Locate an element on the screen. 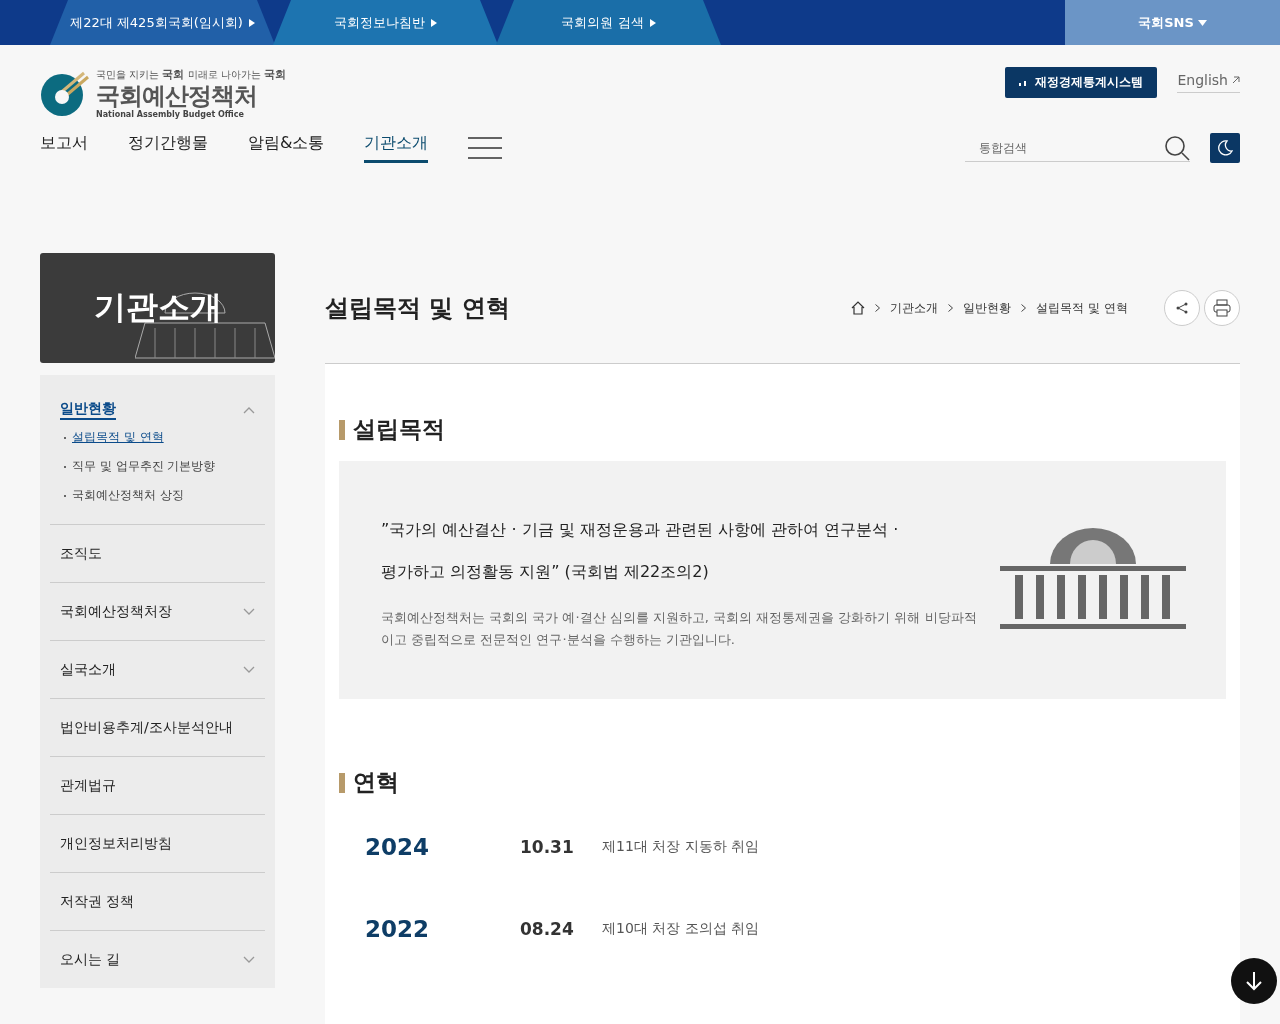 This screenshot has height=1024, width=1280. breadcrumb-link: 기관소개 is located at coordinates (914, 308).